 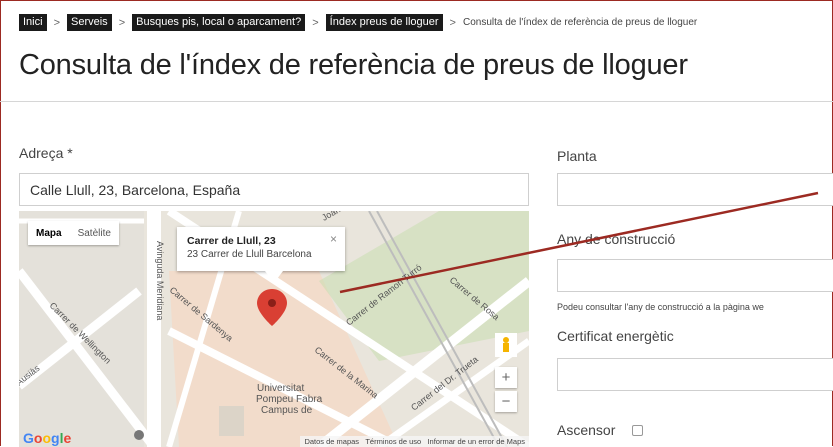 I want to click on floor-label: Planta, so click(x=577, y=156).